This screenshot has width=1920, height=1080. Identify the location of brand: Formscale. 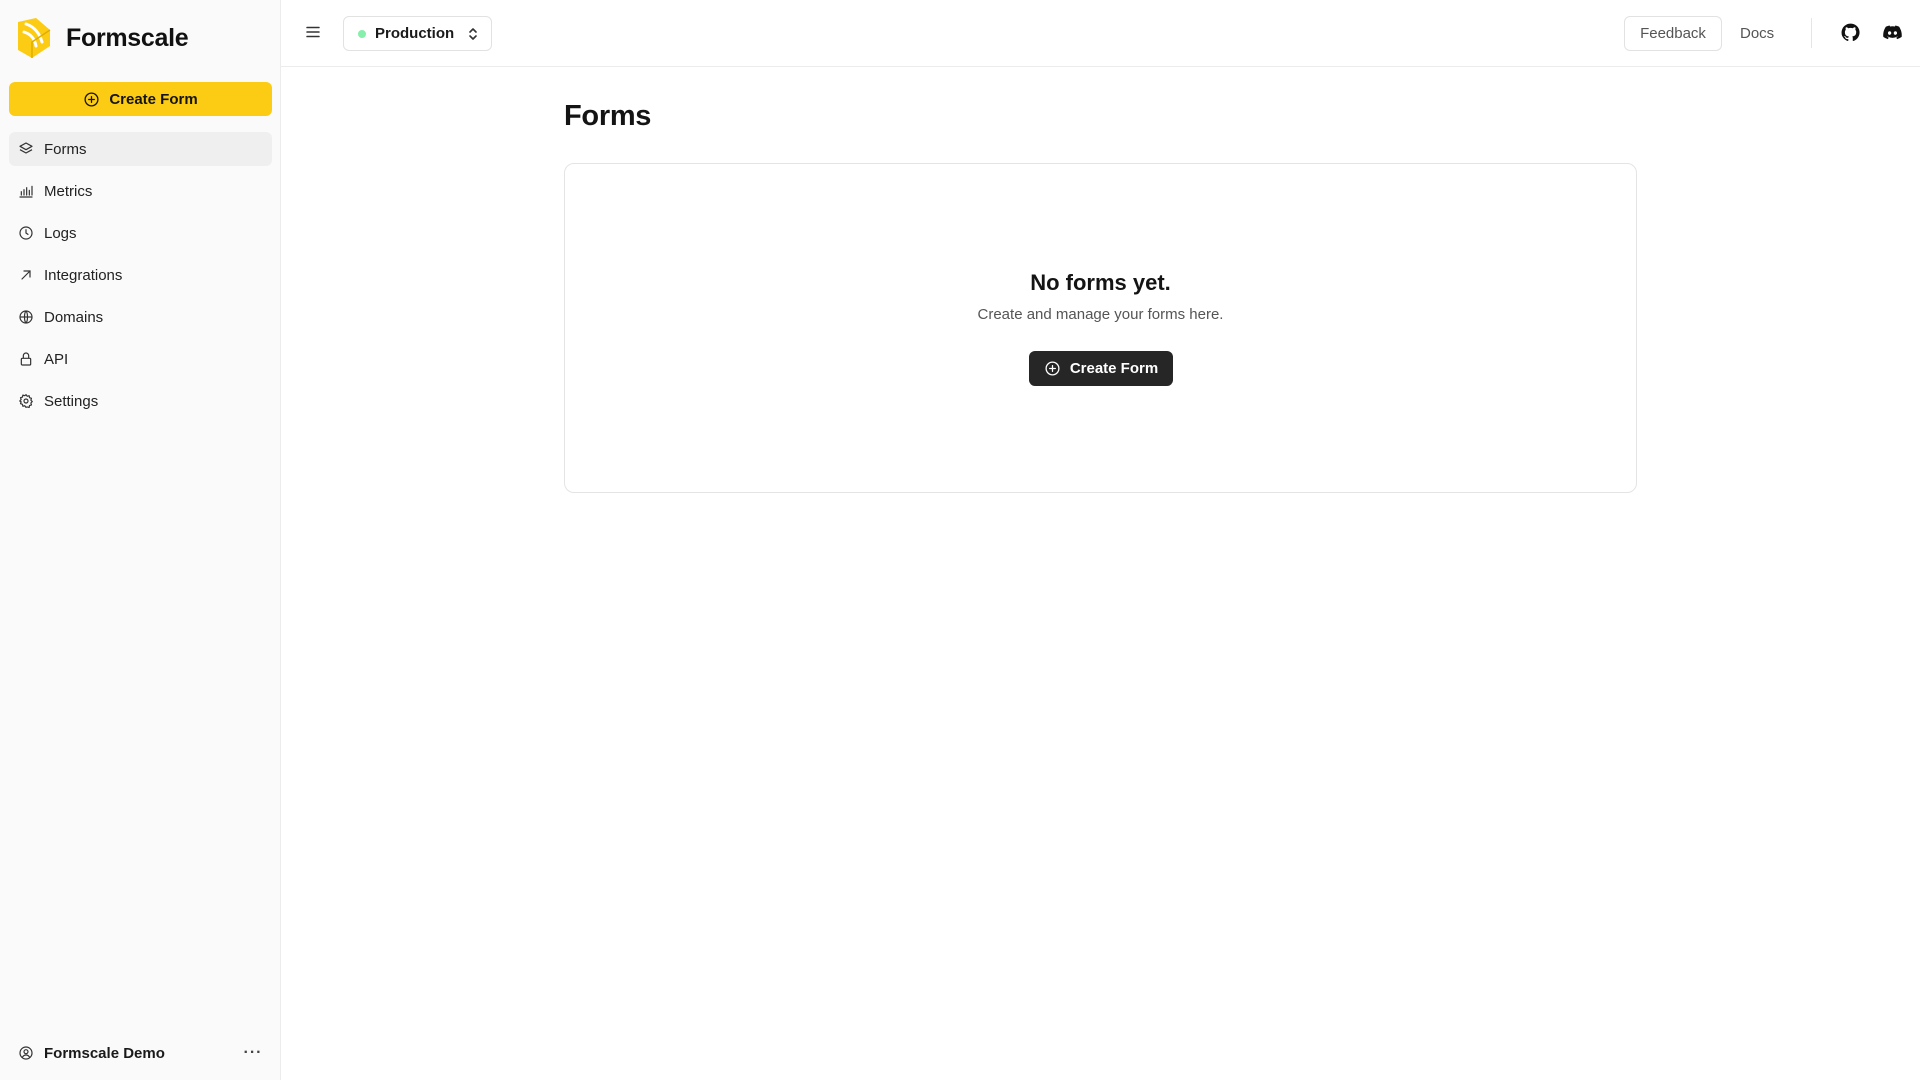
(101, 38).